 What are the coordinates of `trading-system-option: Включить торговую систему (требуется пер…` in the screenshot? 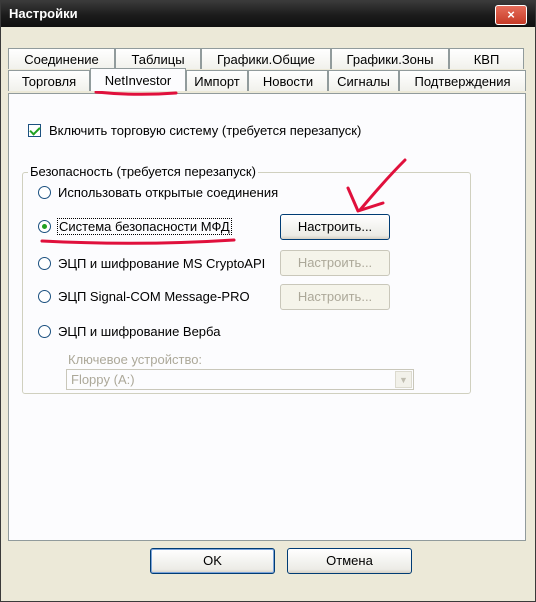 It's located at (194, 130).